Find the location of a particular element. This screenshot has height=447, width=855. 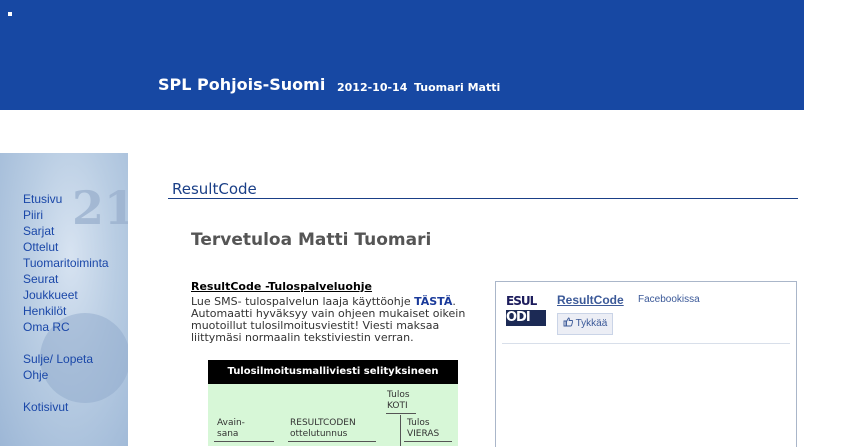

facebook-widget: ESUL ODI ResultCode Facebookissa Tykkää is located at coordinates (646, 364).